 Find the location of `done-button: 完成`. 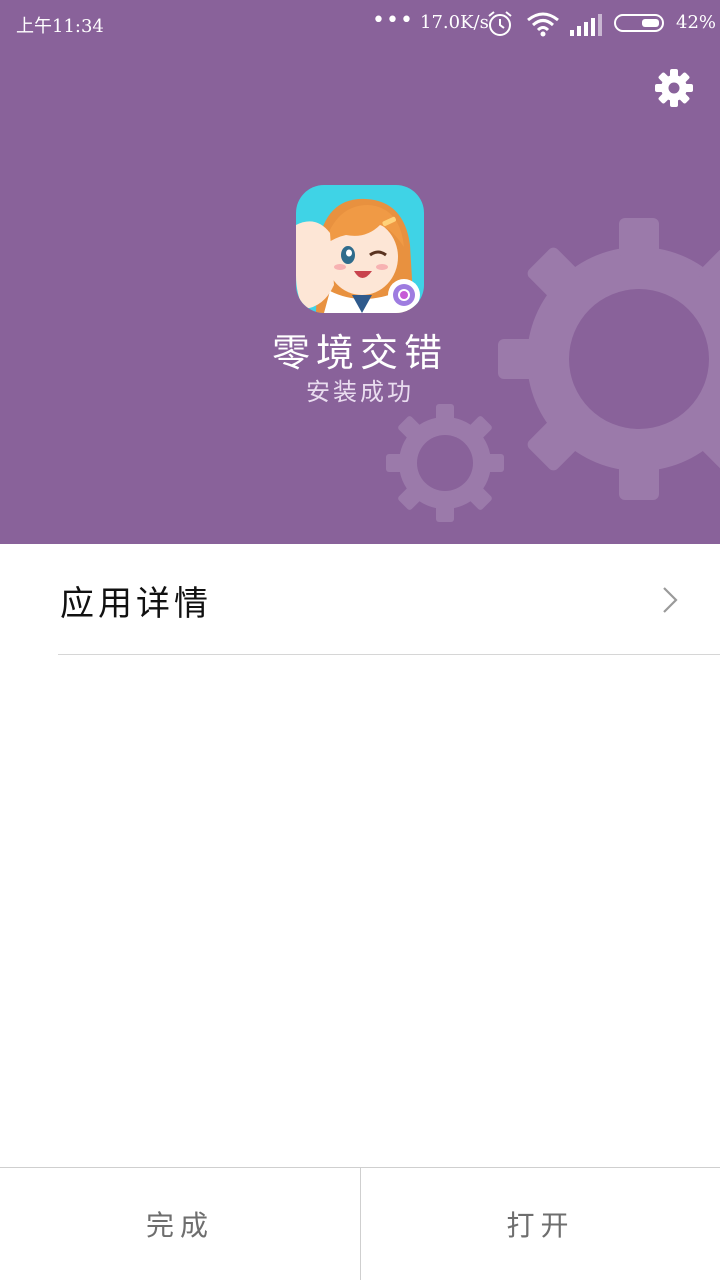

done-button: 完成 is located at coordinates (180, 1224).